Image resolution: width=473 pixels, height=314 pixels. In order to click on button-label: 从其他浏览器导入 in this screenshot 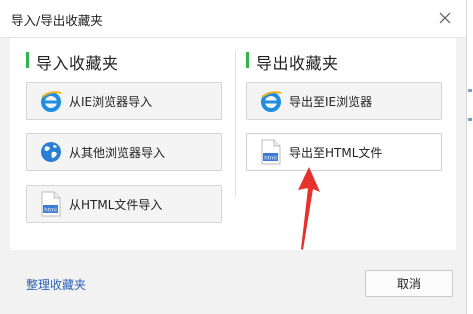, I will do `click(117, 152)`.